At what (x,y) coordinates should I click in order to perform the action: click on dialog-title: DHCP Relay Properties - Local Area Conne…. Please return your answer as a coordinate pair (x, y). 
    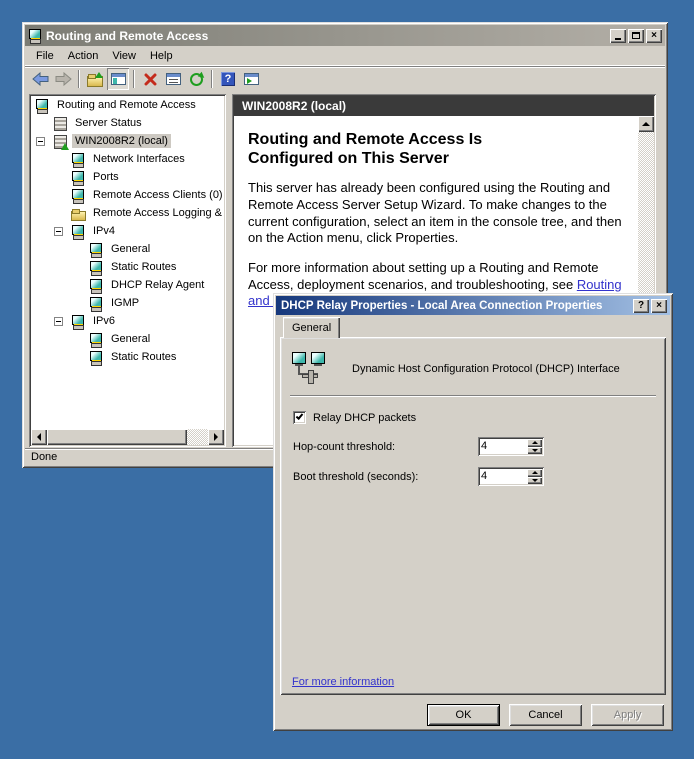
    Looking at the image, I should click on (442, 305).